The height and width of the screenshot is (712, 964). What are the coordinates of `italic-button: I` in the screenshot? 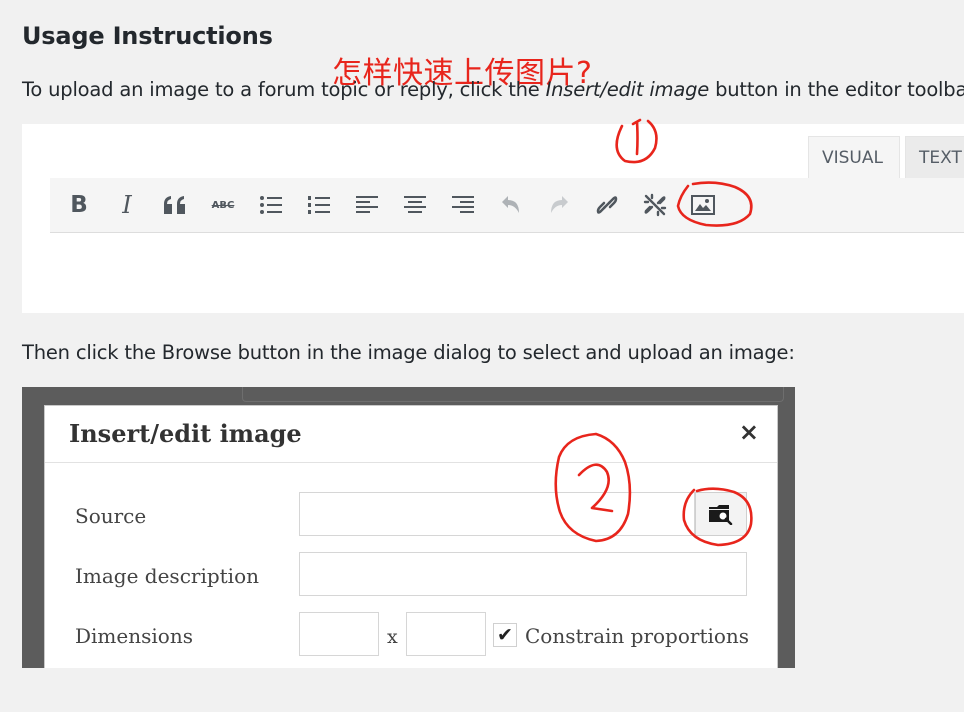 It's located at (127, 205).